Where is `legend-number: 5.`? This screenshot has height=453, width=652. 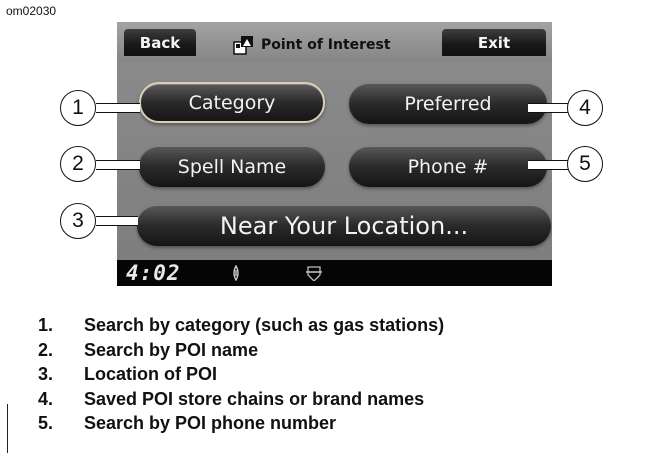 legend-number: 5. is located at coordinates (46, 423).